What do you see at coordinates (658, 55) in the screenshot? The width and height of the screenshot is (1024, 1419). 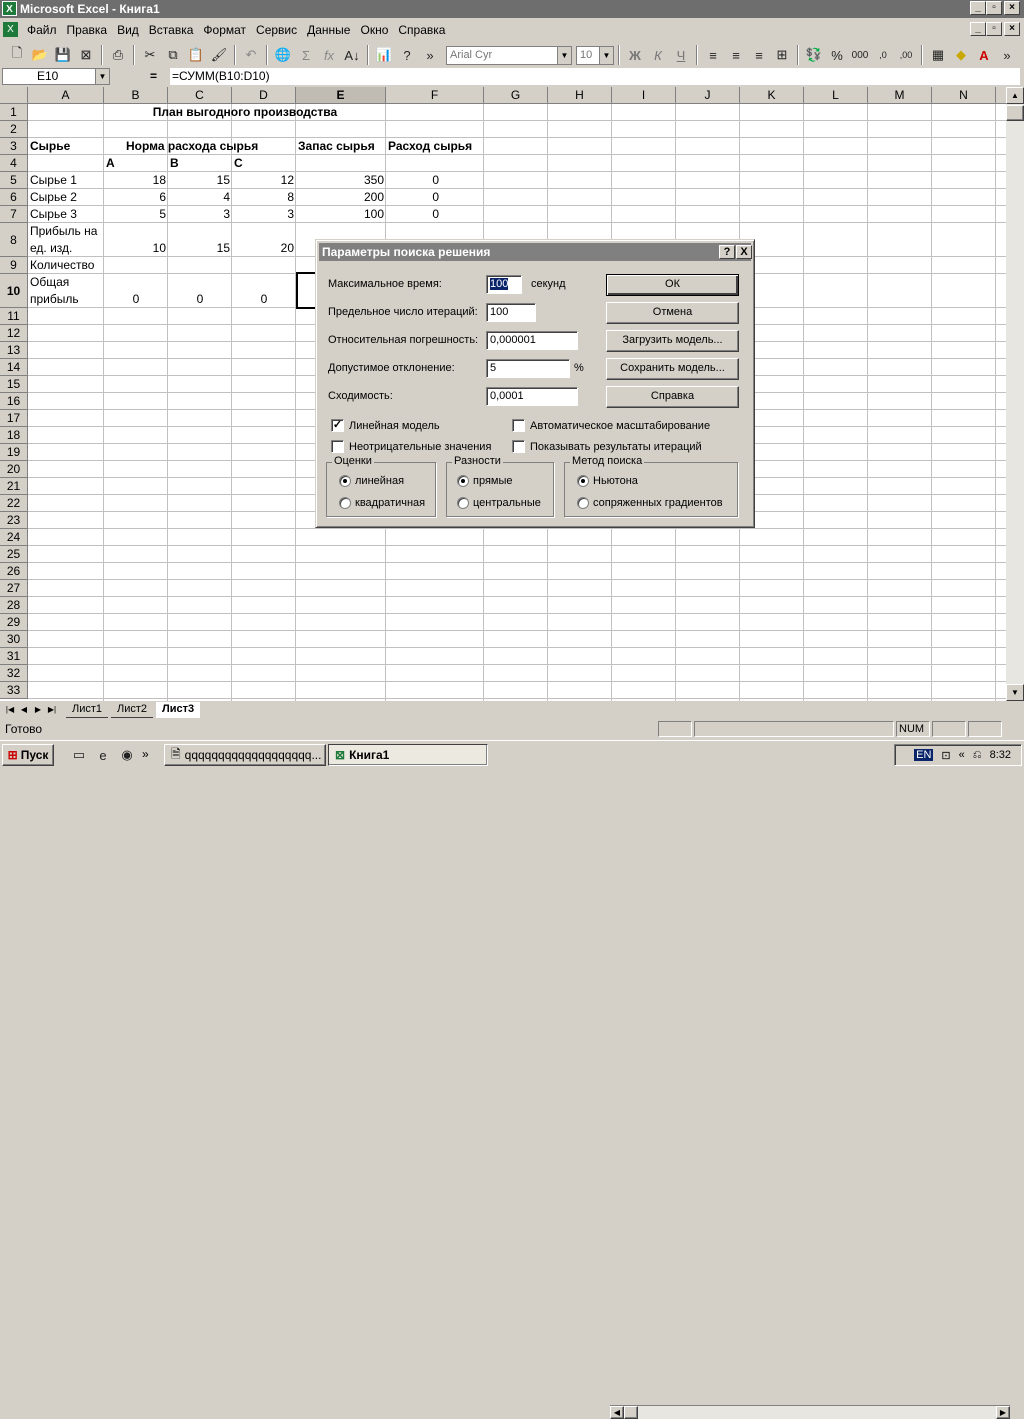 I see `italic-button: К` at bounding box center [658, 55].